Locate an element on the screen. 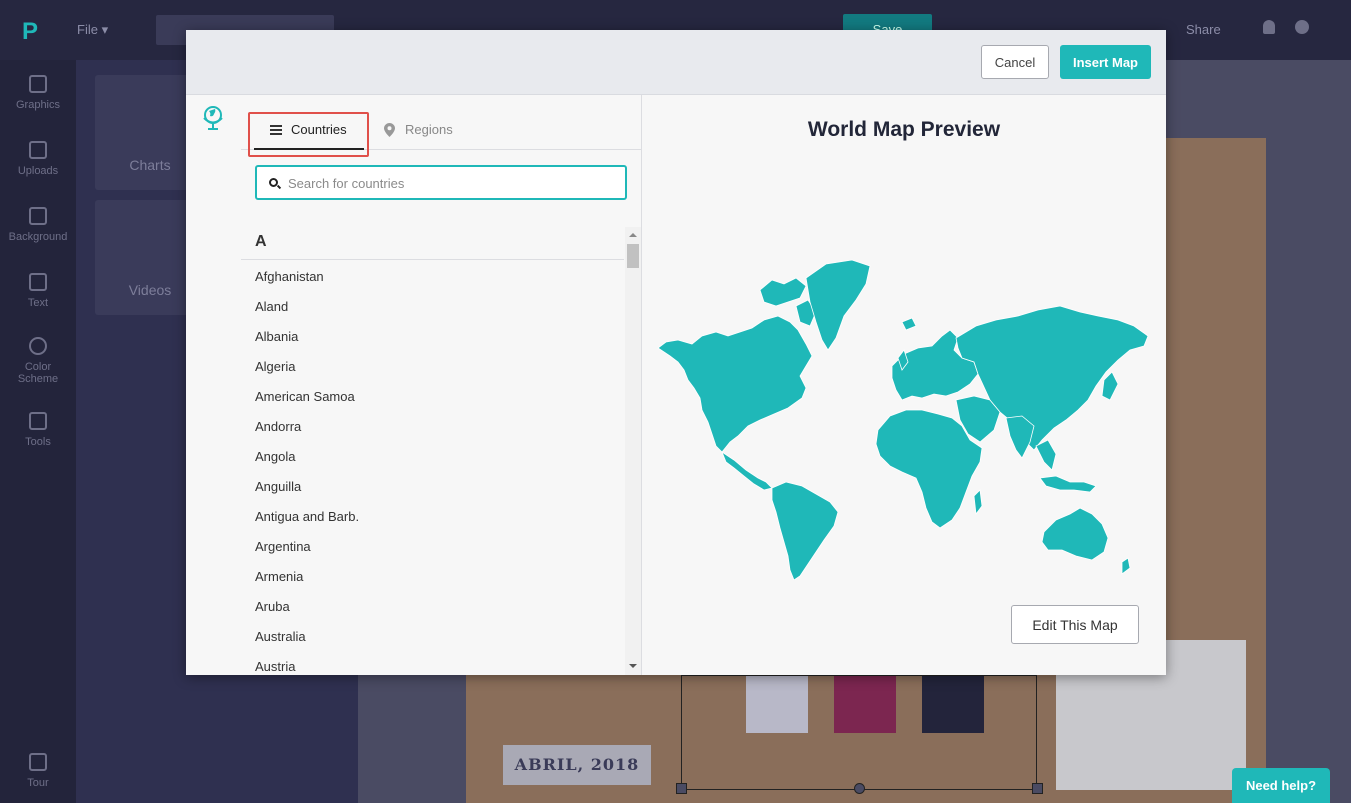 The width and height of the screenshot is (1351, 803). modal-header: Cancel Insert Map is located at coordinates (676, 62).